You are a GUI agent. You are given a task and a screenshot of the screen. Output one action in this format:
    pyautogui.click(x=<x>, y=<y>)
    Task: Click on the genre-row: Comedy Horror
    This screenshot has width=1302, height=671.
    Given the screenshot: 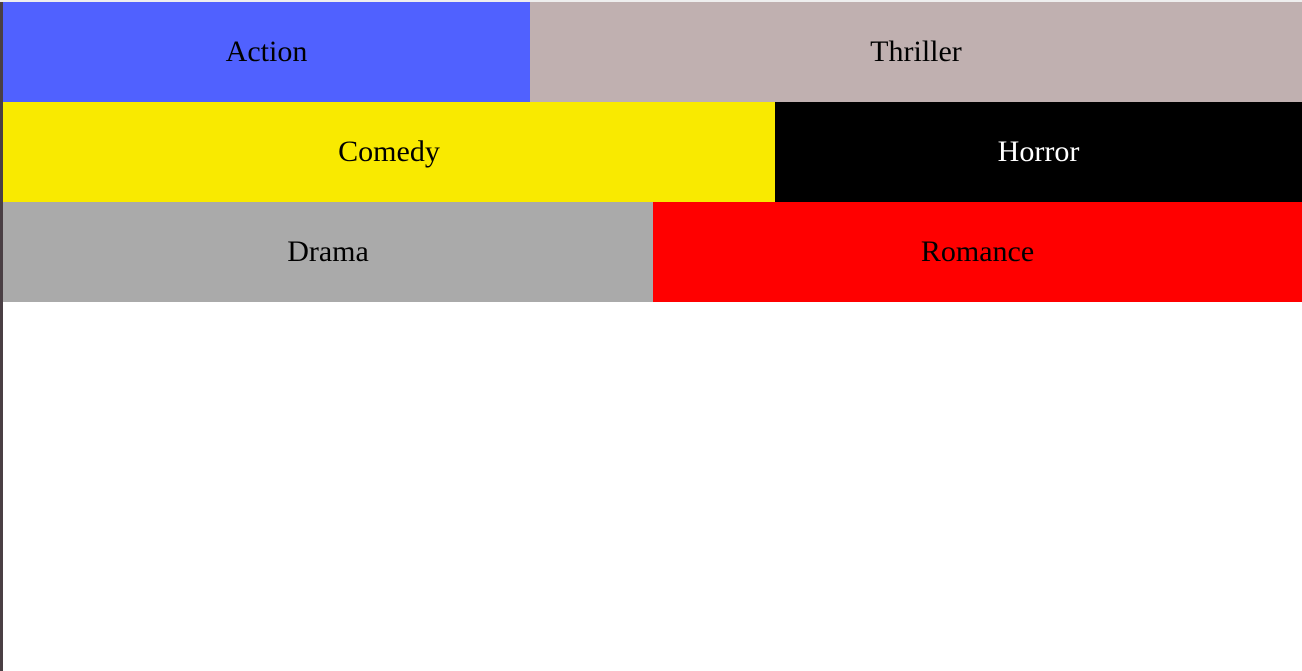 What is the action you would take?
    pyautogui.click(x=652, y=152)
    